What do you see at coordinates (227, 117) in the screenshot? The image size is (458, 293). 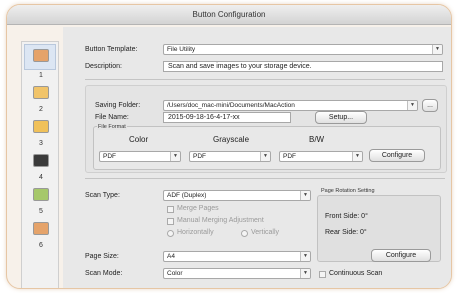 I see `file-name-field: 2015-09-18-16-4-17-xx` at bounding box center [227, 117].